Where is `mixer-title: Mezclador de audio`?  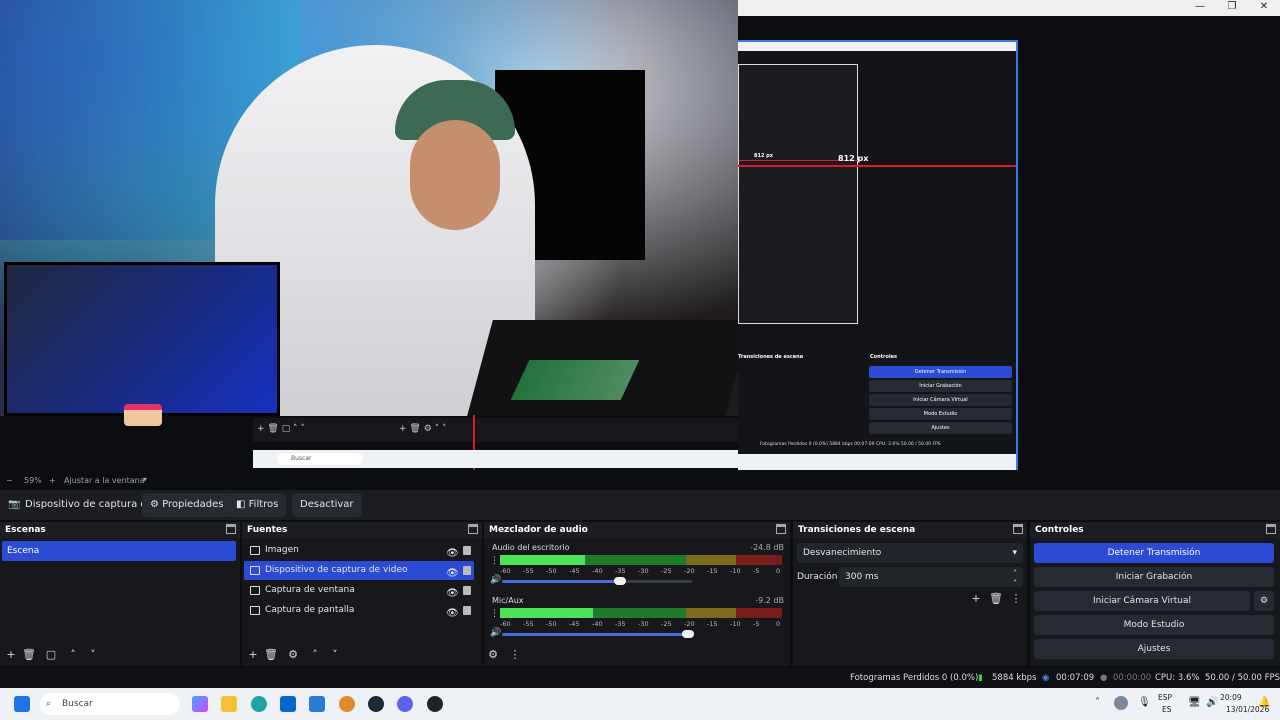 mixer-title: Mezclador de audio is located at coordinates (637, 530).